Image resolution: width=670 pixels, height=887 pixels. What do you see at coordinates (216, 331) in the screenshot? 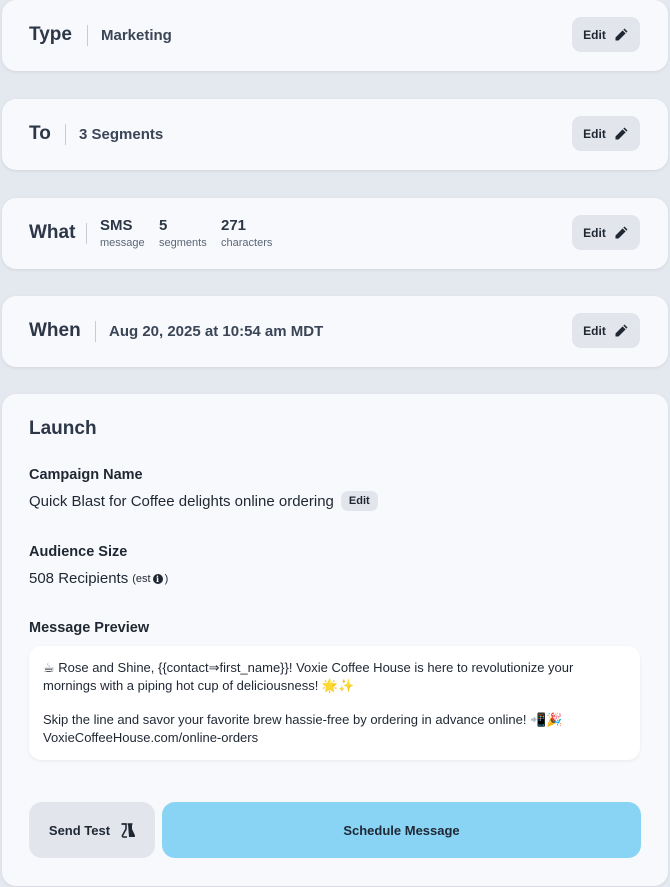
I see `when-value: Aug 20, 2025 at 10:54 am MDT` at bounding box center [216, 331].